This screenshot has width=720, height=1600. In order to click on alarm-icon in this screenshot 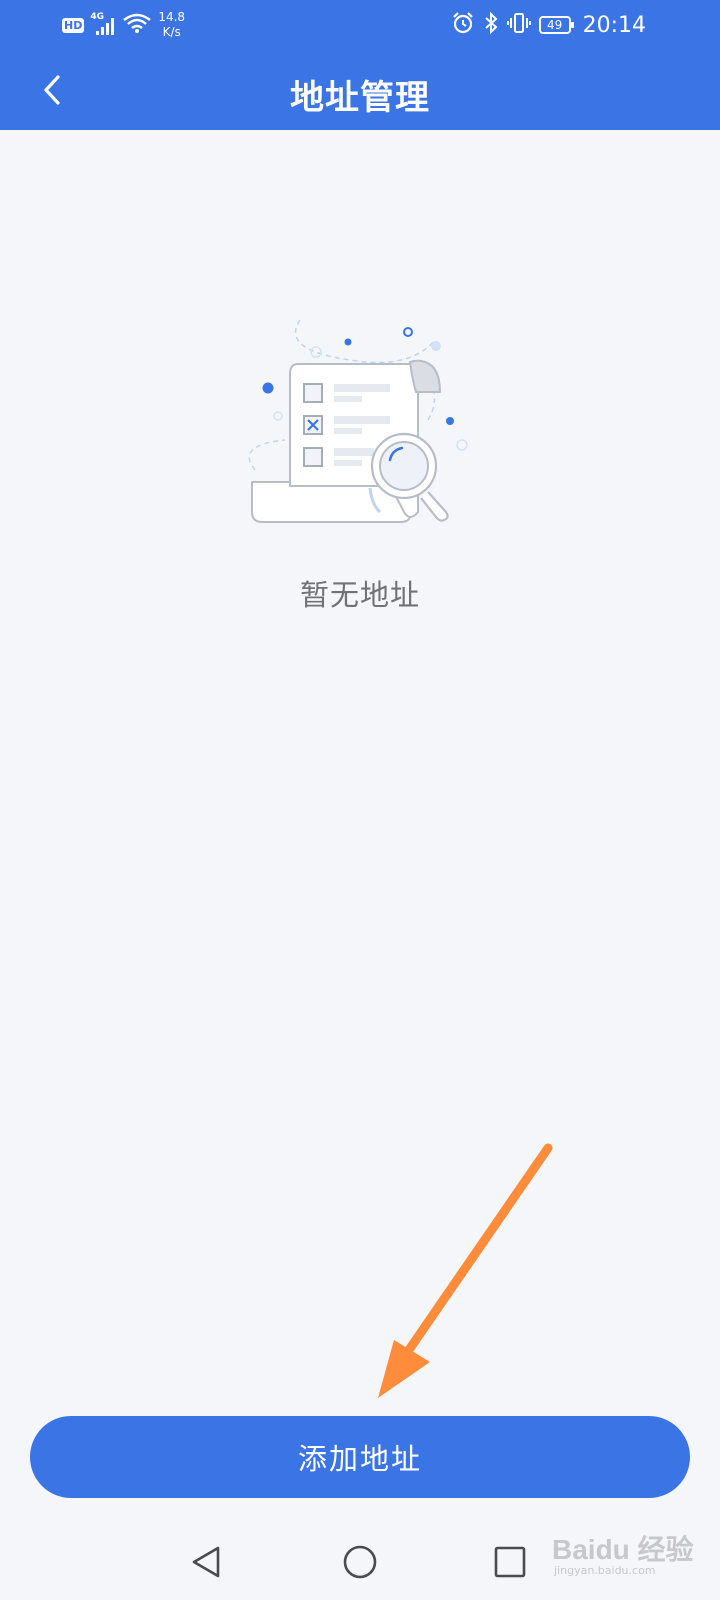, I will do `click(463, 25)`.